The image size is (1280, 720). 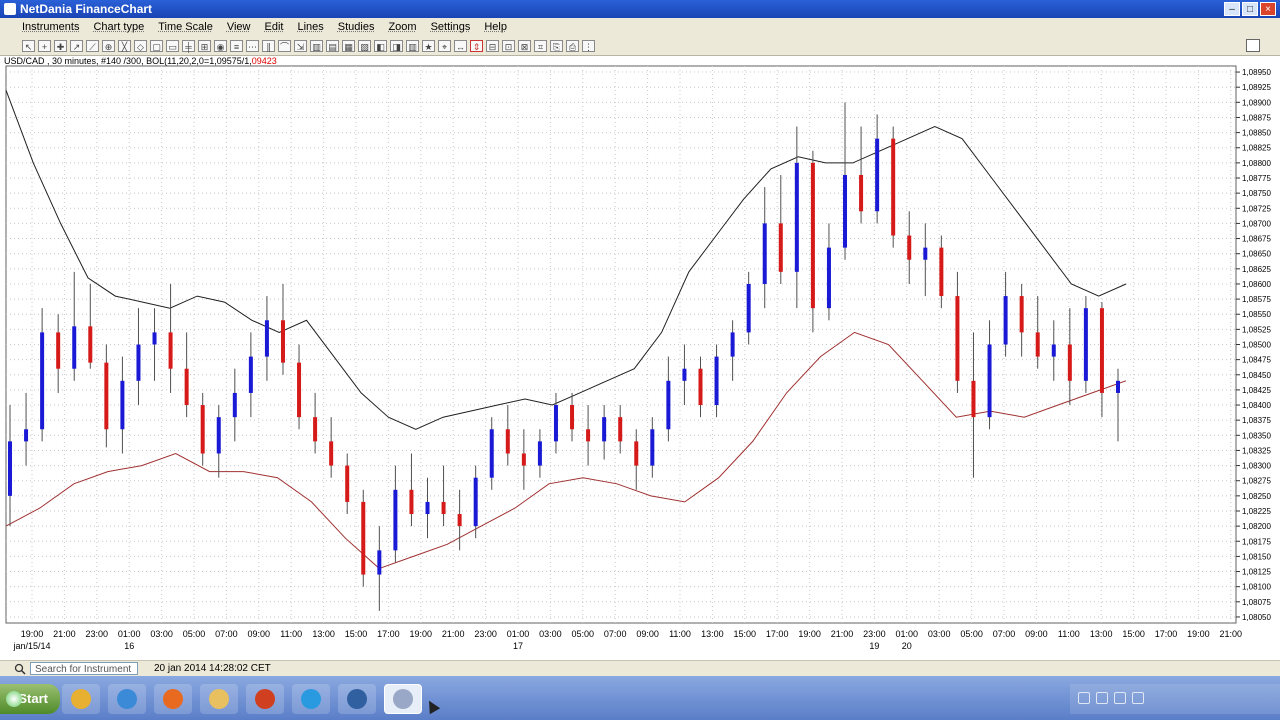 I want to click on toolbar-tool-20-icon: ▤, so click(x=332, y=45).